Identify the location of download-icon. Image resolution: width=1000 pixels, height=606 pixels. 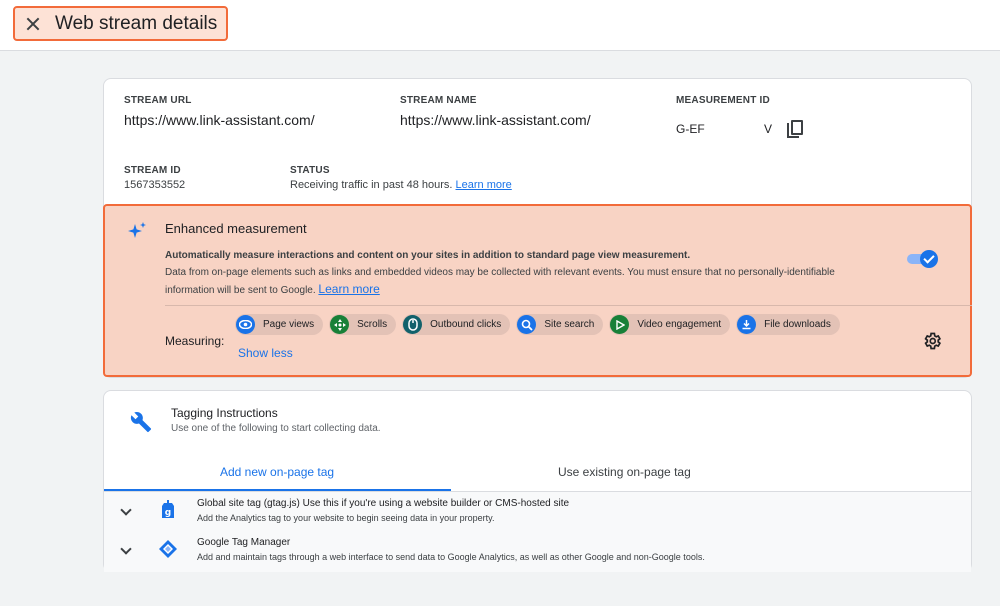
(747, 324).